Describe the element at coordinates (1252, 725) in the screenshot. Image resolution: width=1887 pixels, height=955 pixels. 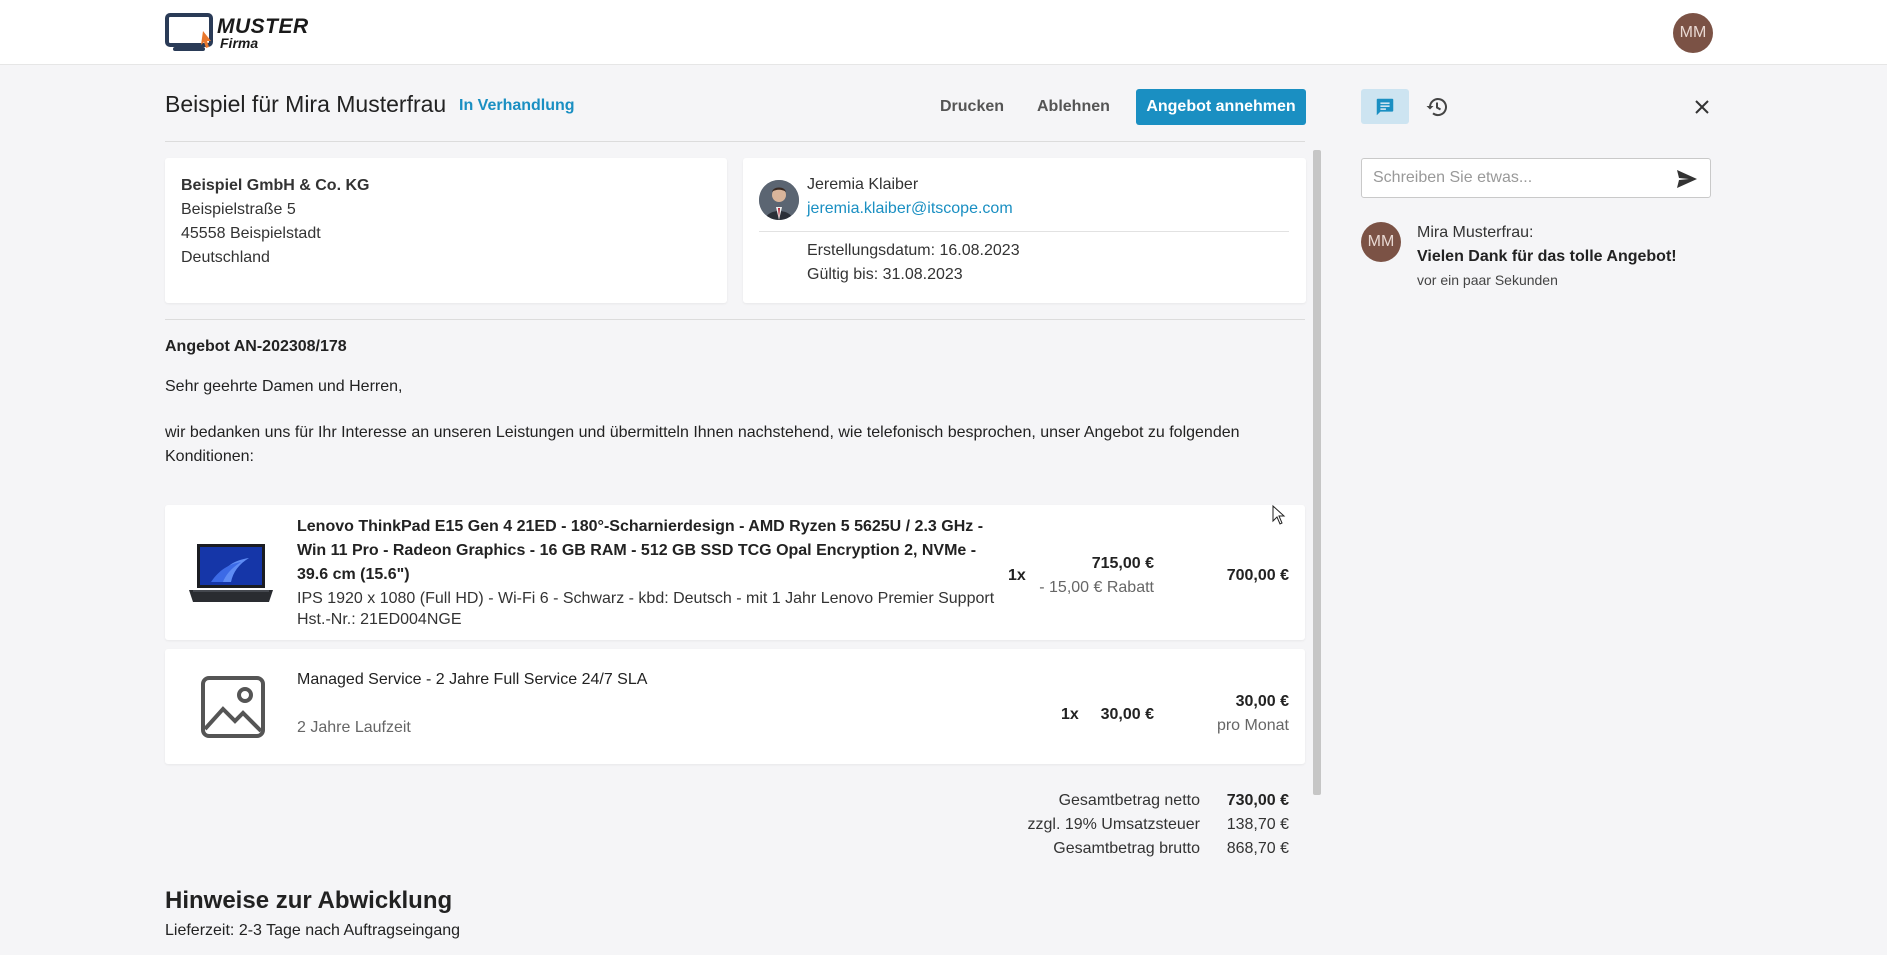
I see `item-billing-period: pro Monat` at that location.